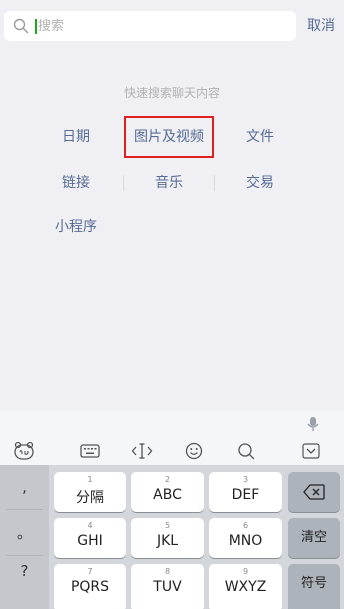  I want to click on category-date: 日期, so click(76, 137).